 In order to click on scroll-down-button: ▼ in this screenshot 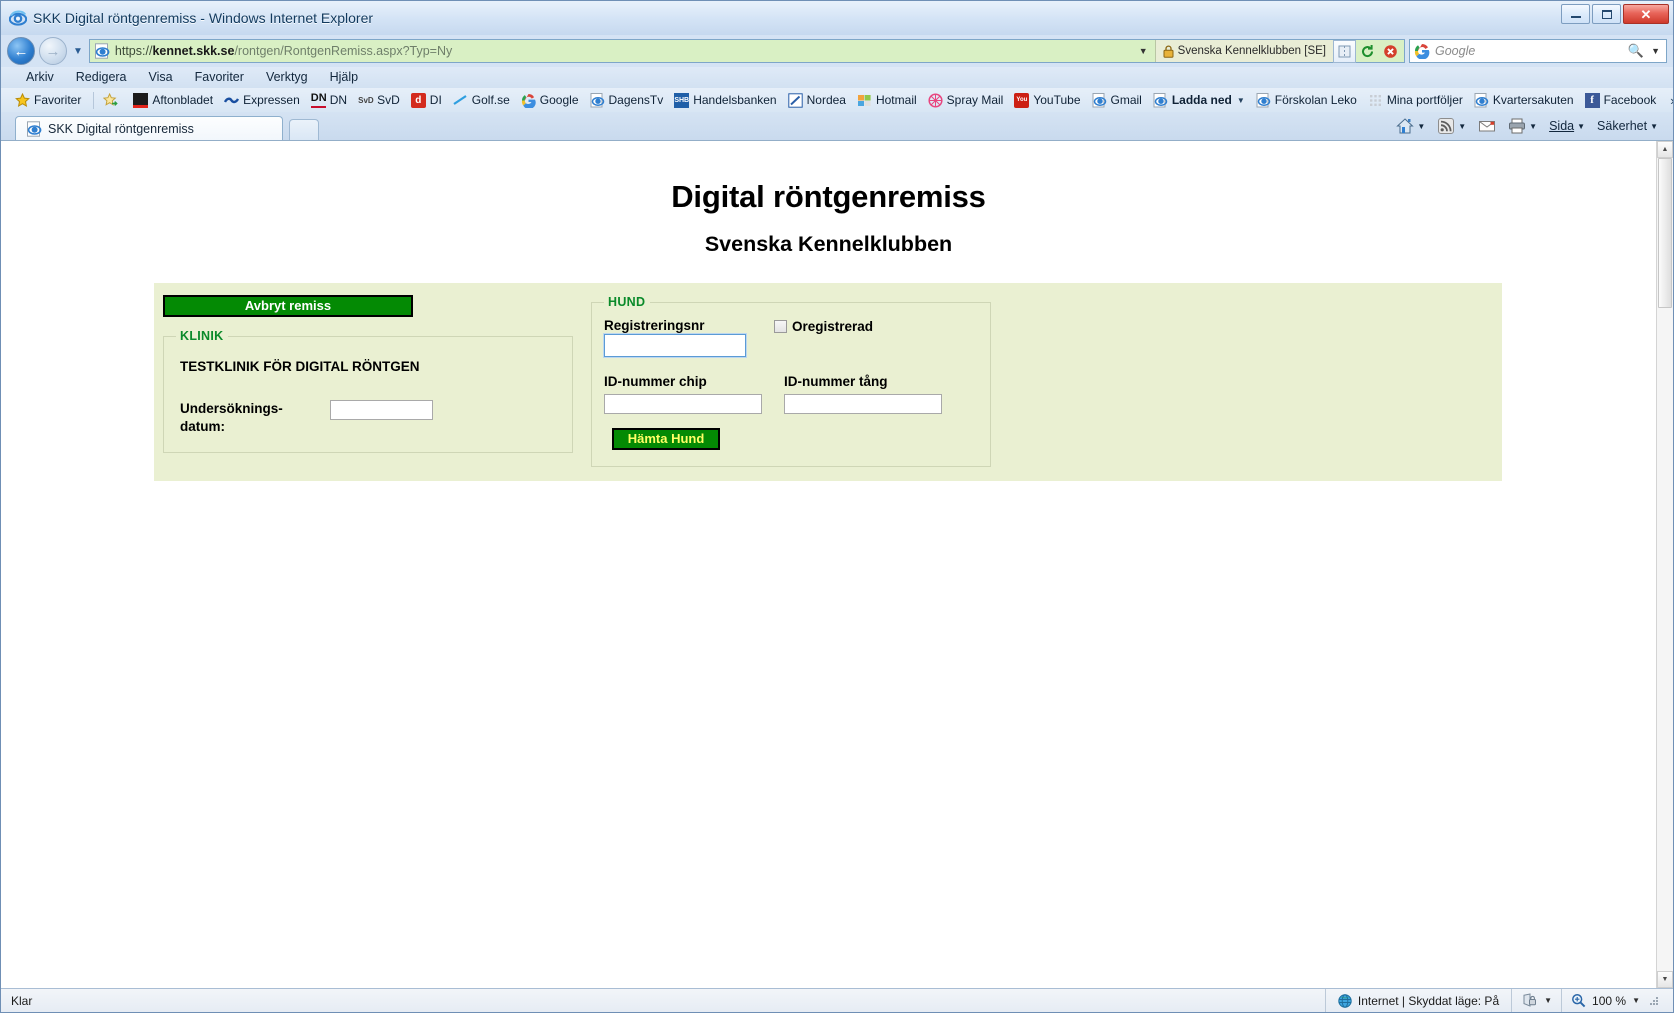, I will do `click(1665, 979)`.